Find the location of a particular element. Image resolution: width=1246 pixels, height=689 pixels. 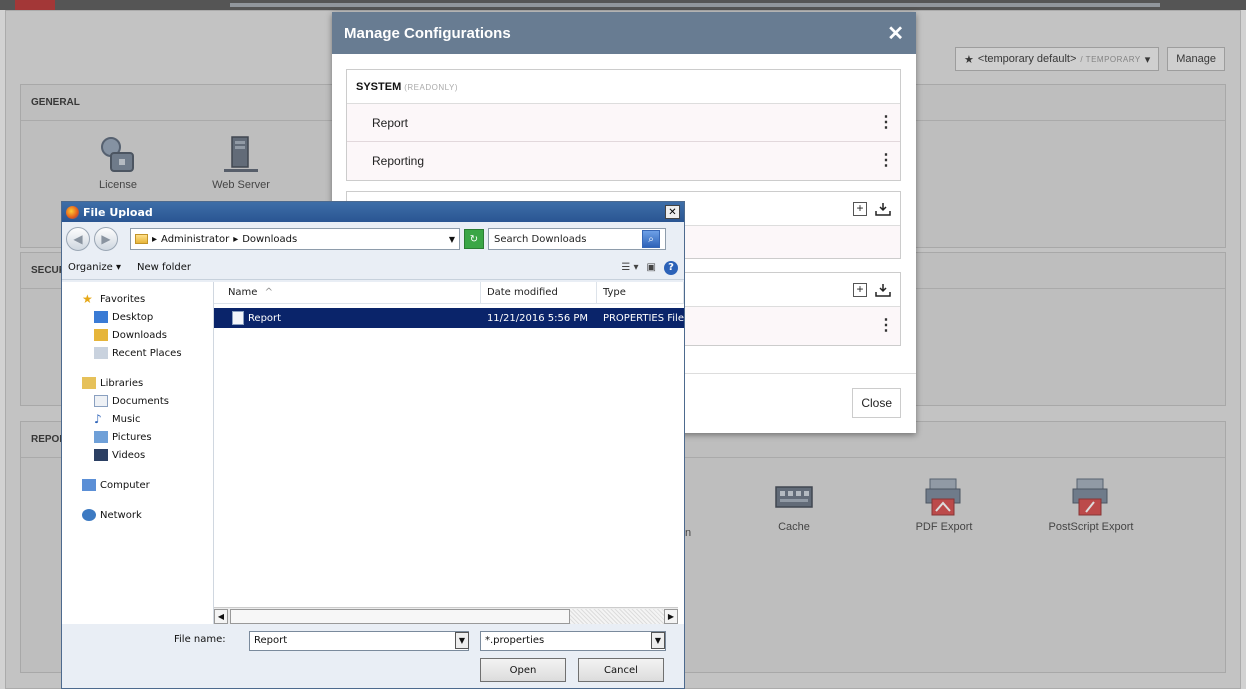

readonly-badge: (READONLY) is located at coordinates (431, 87).